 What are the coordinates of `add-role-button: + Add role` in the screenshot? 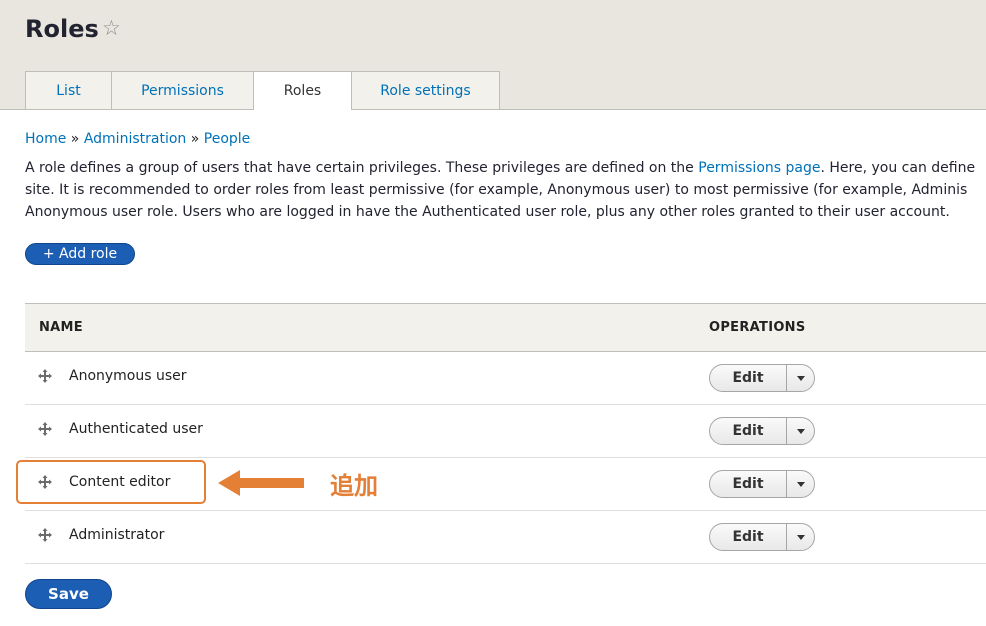 It's located at (80, 254).